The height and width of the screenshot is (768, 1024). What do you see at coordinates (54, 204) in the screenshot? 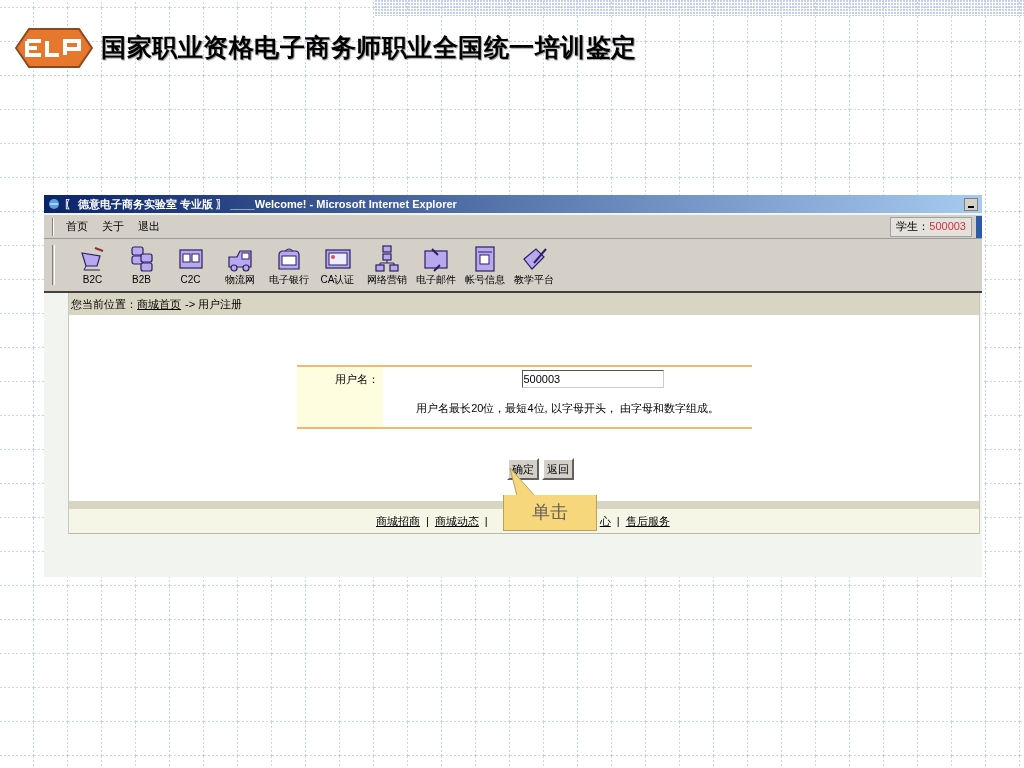
I see `browser-icon` at bounding box center [54, 204].